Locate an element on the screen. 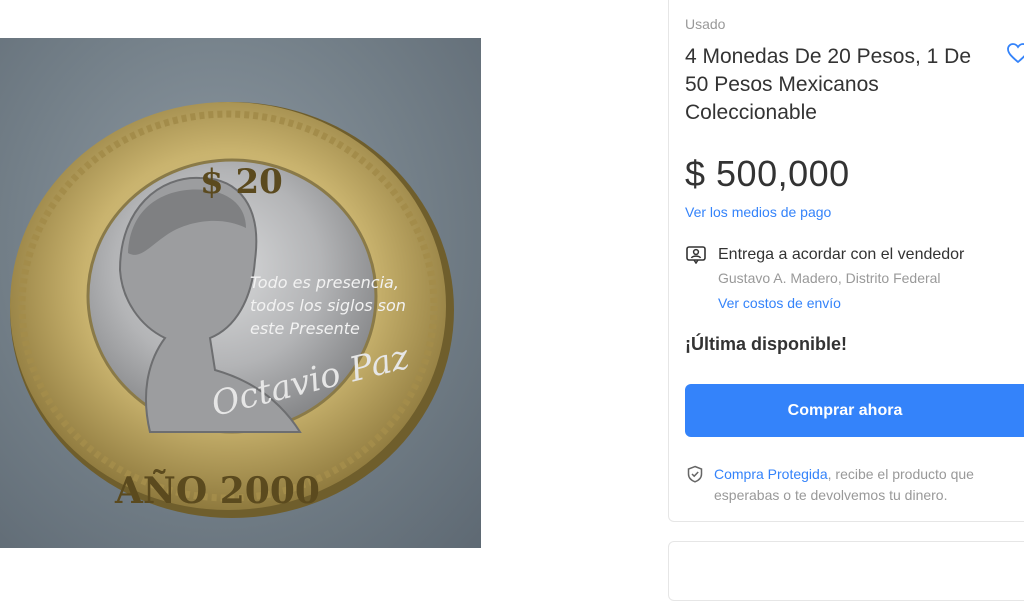  secondary-card is located at coordinates (846, 571).